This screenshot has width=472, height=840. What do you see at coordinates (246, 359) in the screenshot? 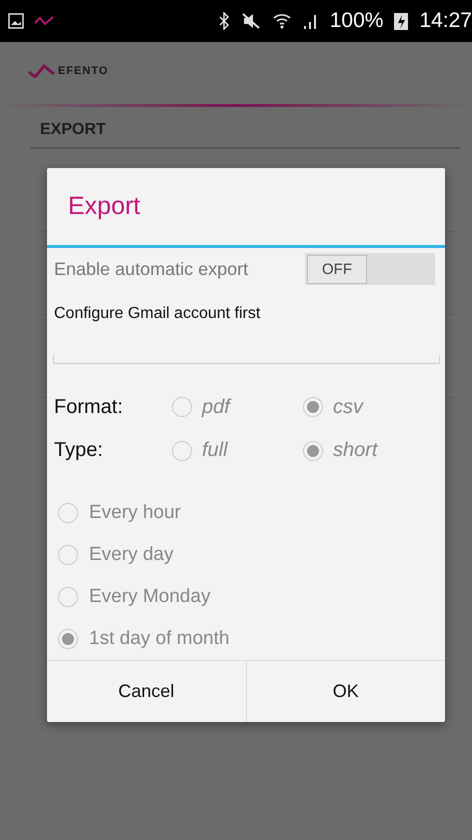
I see `input-field` at bounding box center [246, 359].